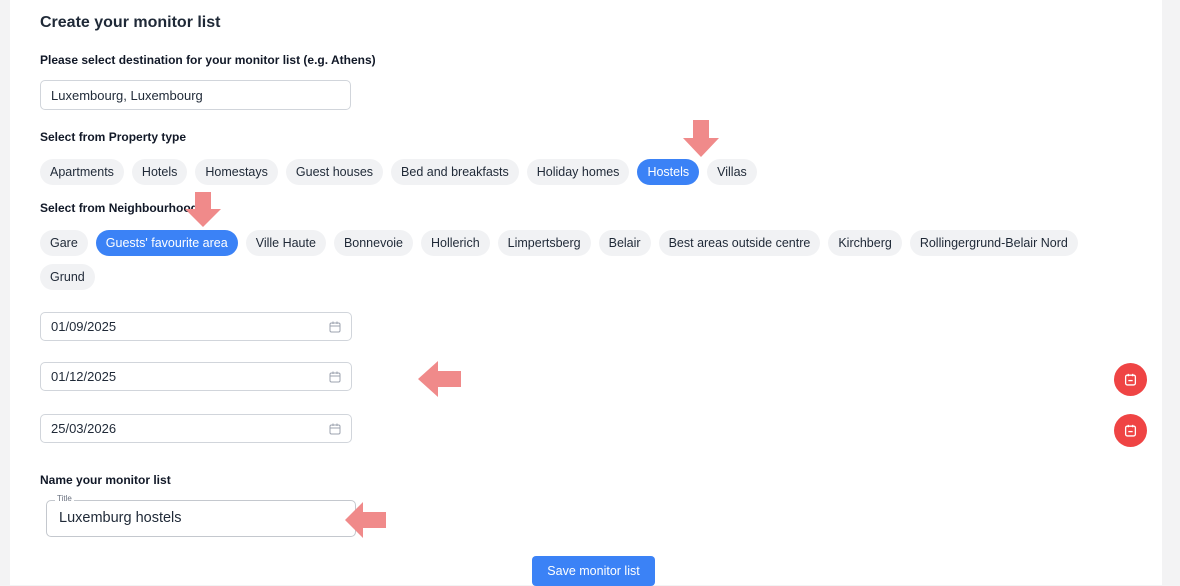 The image size is (1180, 586). Describe the element at coordinates (334, 172) in the screenshot. I see `property-type-chip: Guest houses` at that location.